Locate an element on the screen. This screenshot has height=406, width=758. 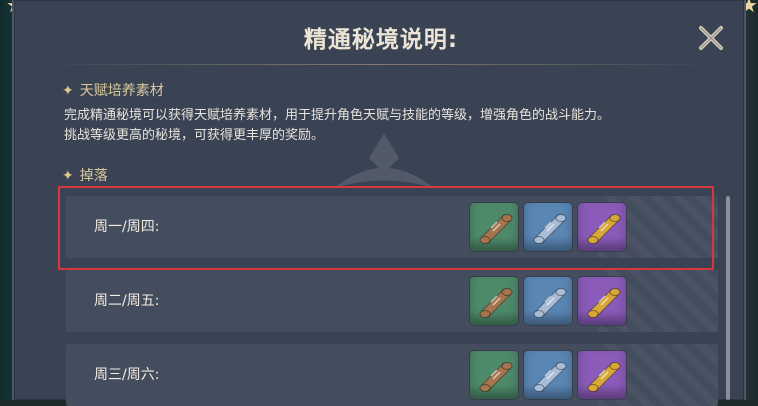
section-header-label: 天赋培养素材 is located at coordinates (121, 91).